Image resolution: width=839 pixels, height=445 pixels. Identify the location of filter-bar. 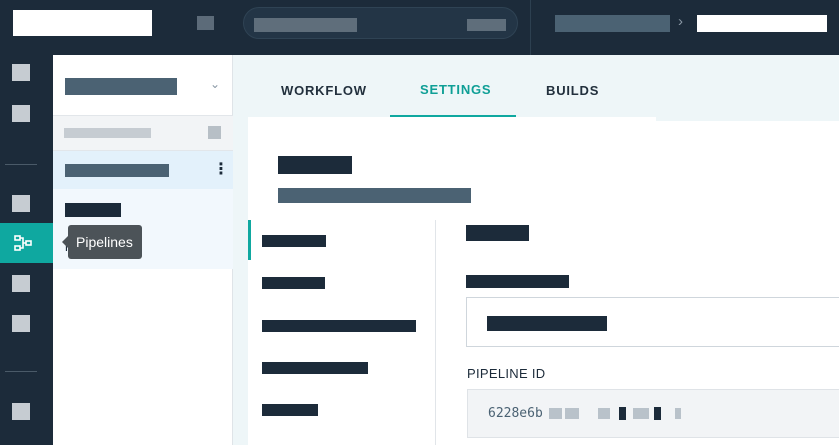
(143, 133).